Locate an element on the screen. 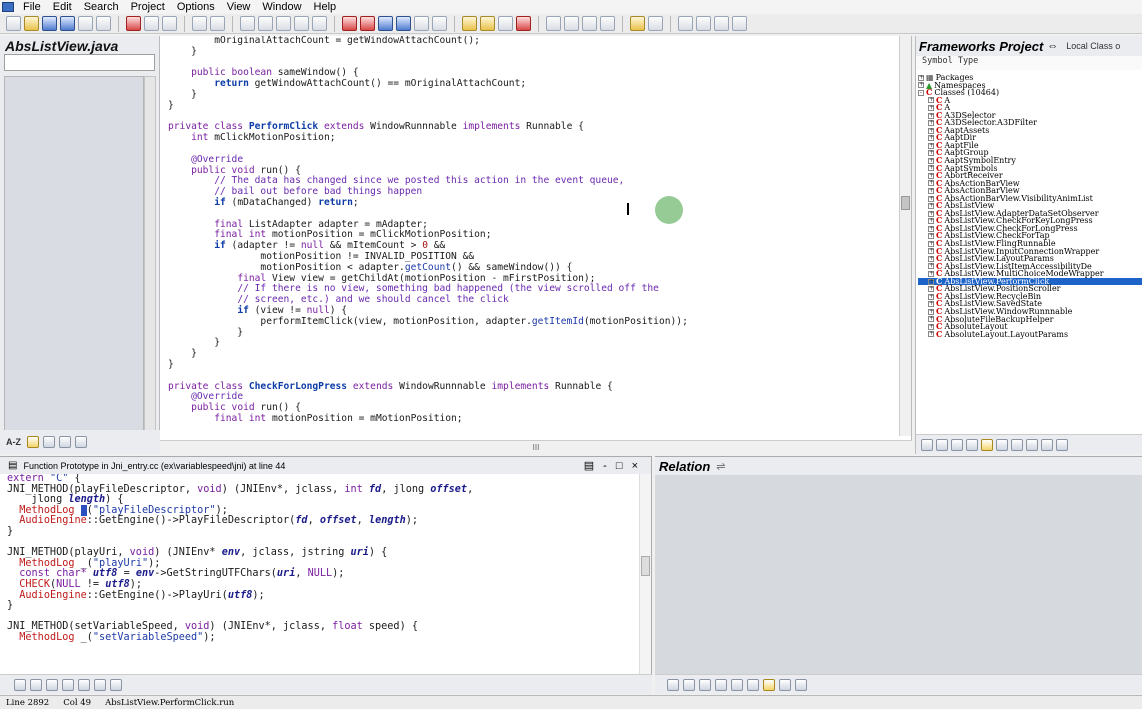  context-scrollbar is located at coordinates (645, 574).